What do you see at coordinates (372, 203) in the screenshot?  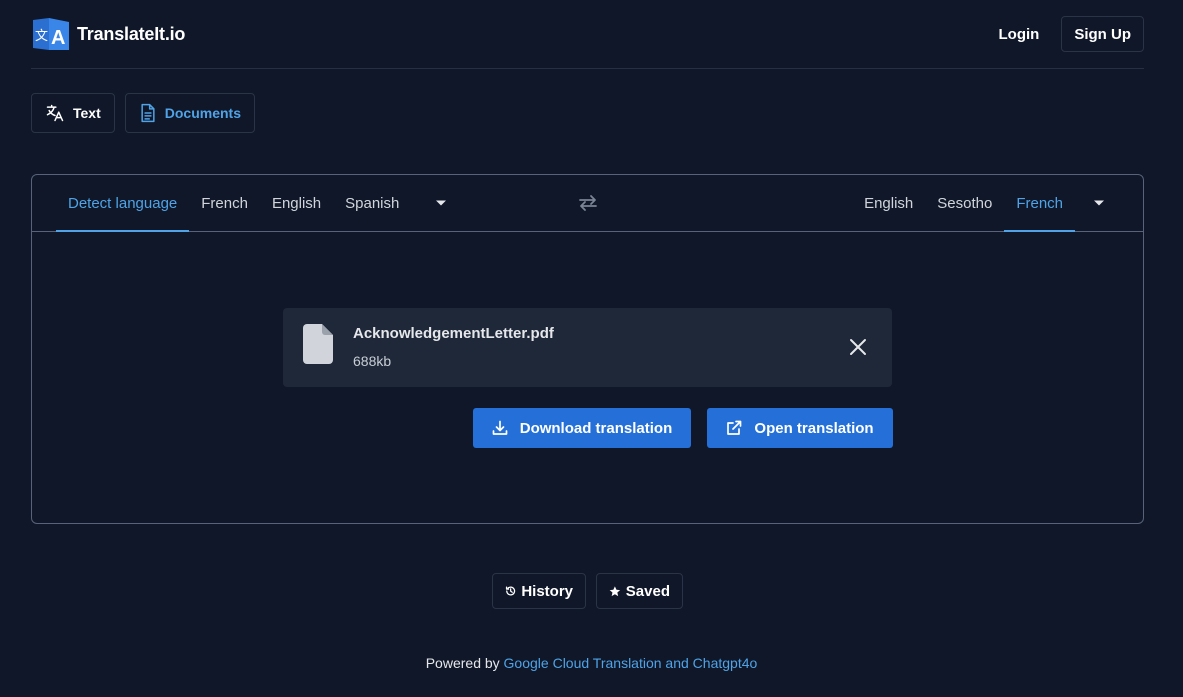 I see `source-lang-spanish: Spanish` at bounding box center [372, 203].